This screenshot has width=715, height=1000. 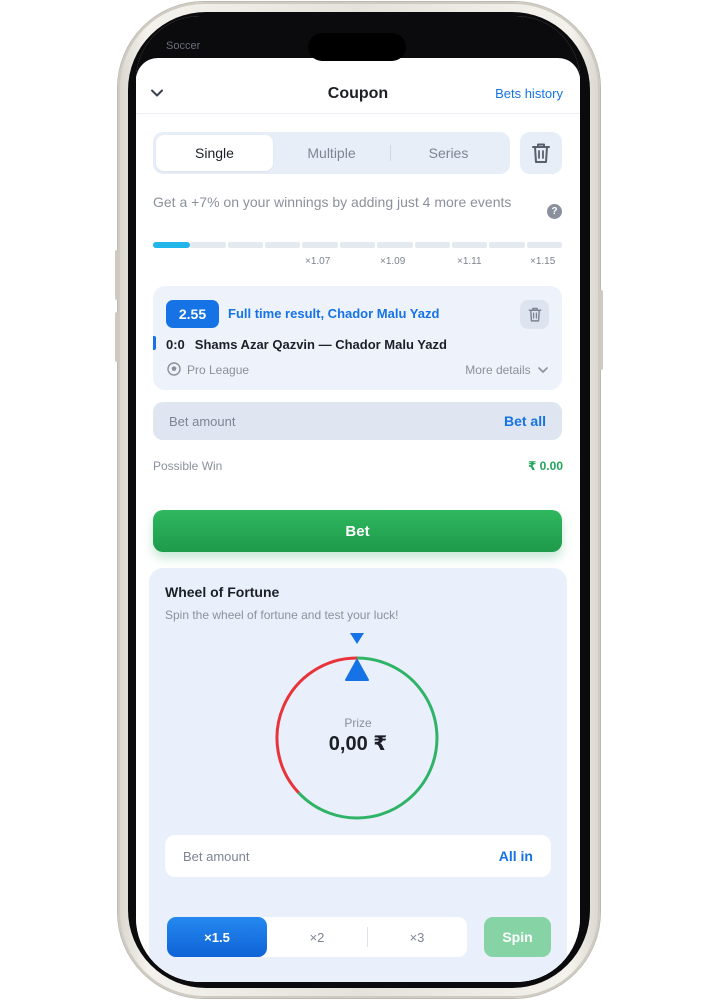 I want to click on tab-series: Series, so click(x=448, y=153).